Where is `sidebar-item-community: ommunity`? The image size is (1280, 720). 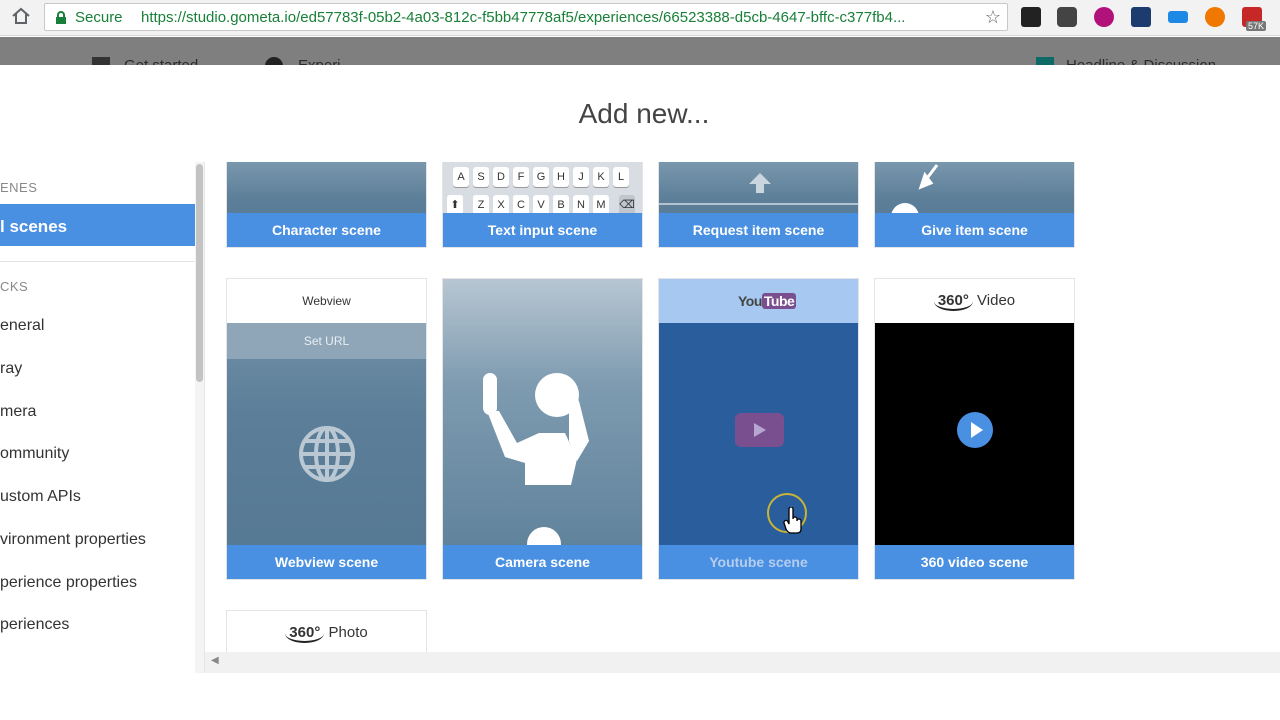 sidebar-item-community: ommunity is located at coordinates (34, 454).